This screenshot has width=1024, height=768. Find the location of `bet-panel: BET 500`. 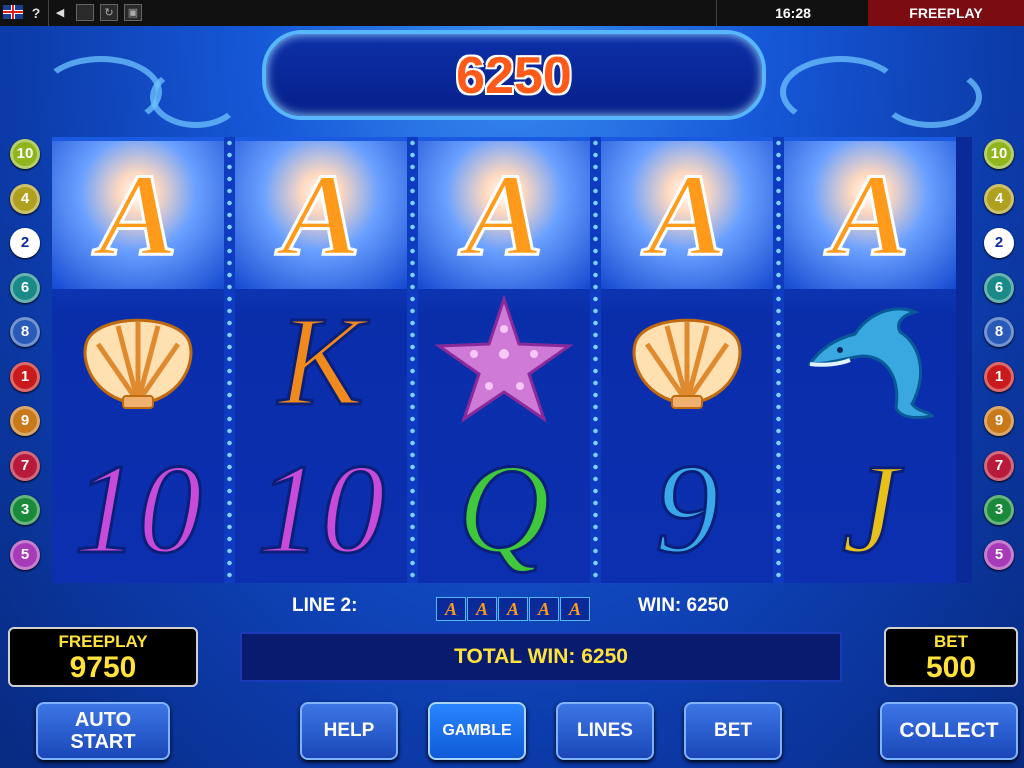

bet-panel: BET 500 is located at coordinates (951, 657).